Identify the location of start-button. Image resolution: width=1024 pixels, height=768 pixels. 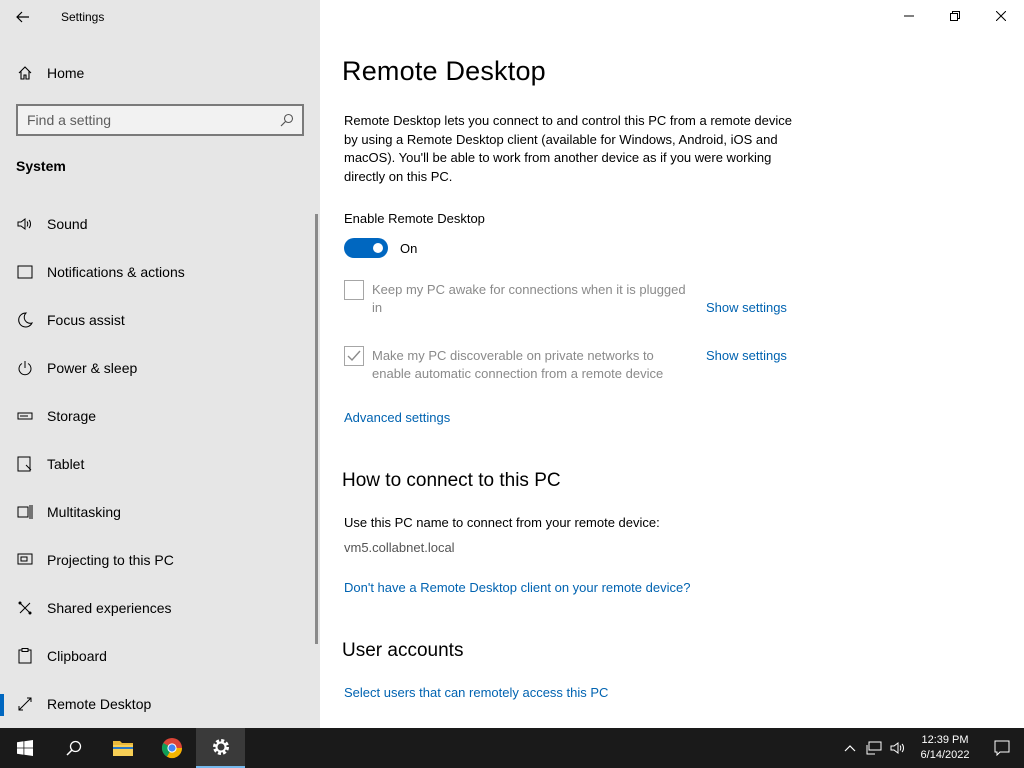
(24, 748).